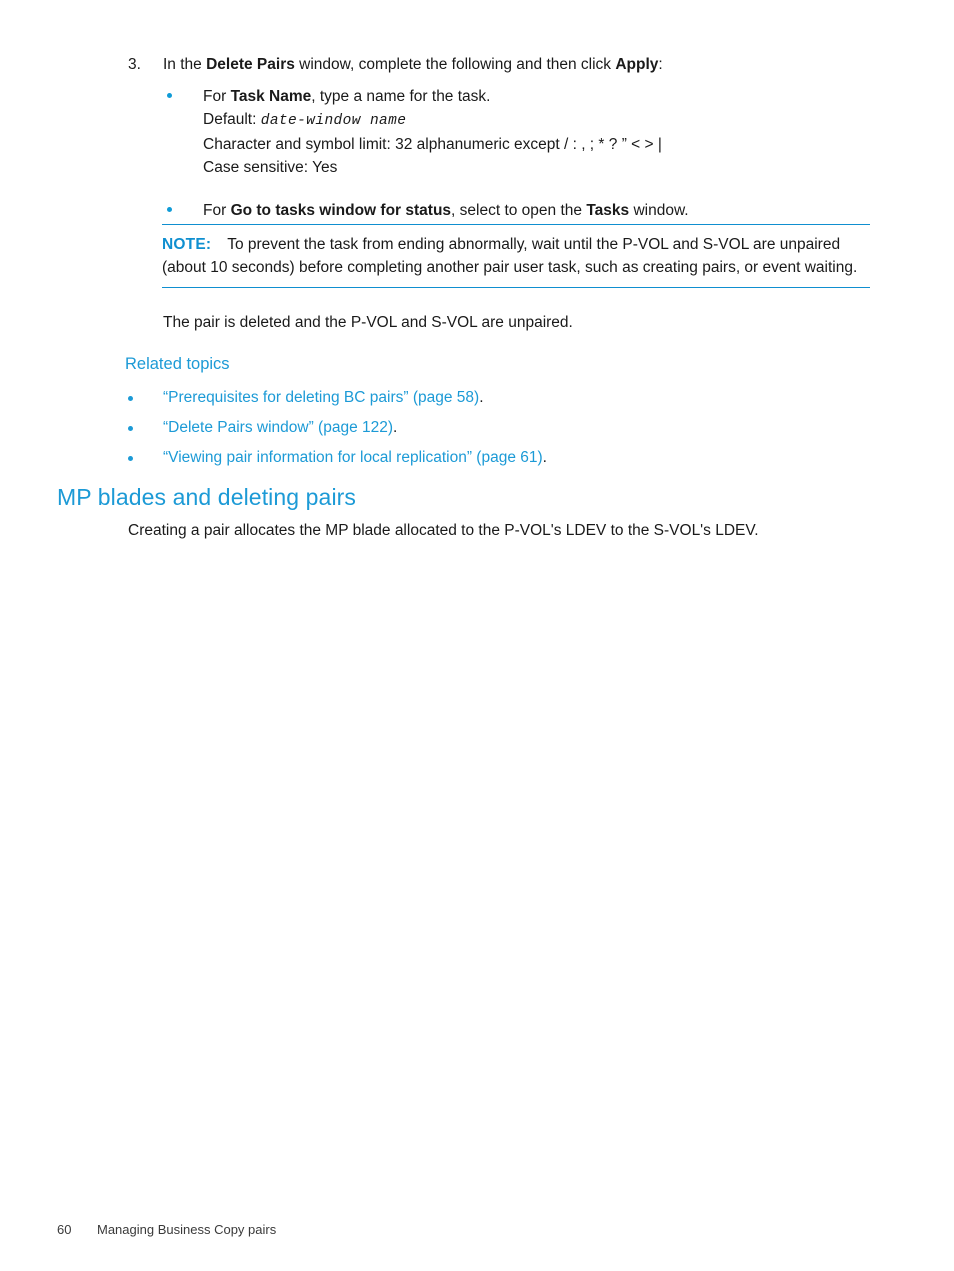  I want to click on related-topic-link: “Delete Pairs window” (page 122), so click(278, 427).